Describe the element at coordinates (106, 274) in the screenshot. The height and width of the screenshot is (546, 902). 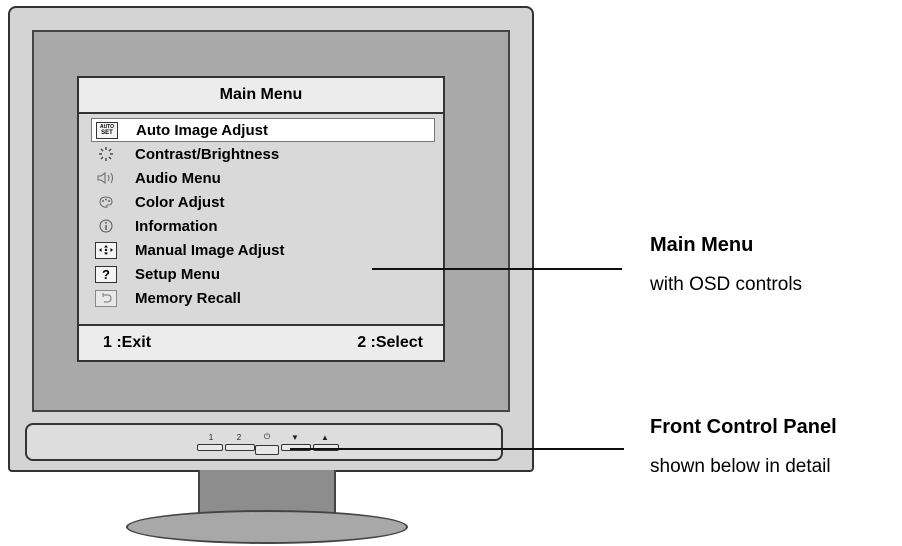
I see `question-icon: ?` at that location.